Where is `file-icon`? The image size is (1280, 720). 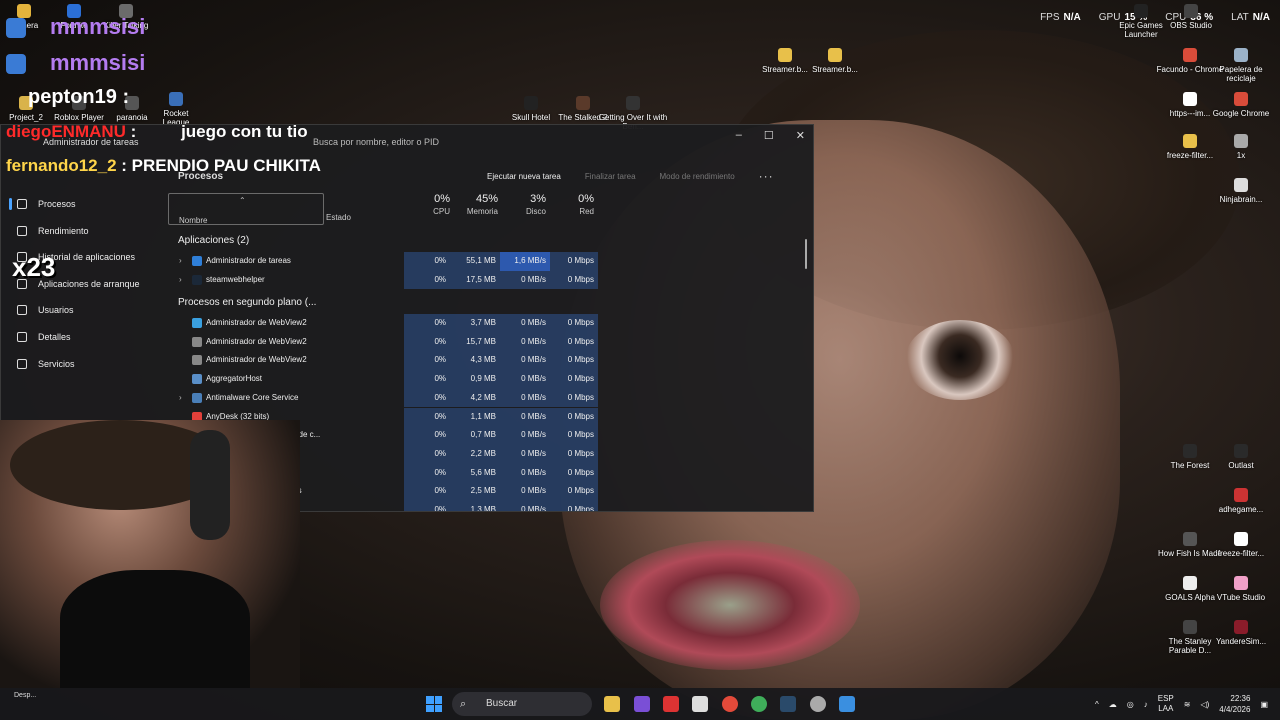 file-icon is located at coordinates (1241, 539).